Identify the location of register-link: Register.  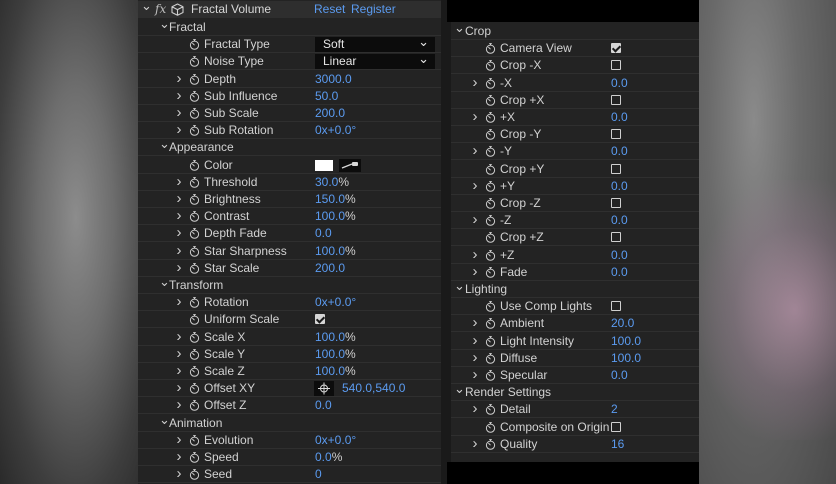
(373, 9).